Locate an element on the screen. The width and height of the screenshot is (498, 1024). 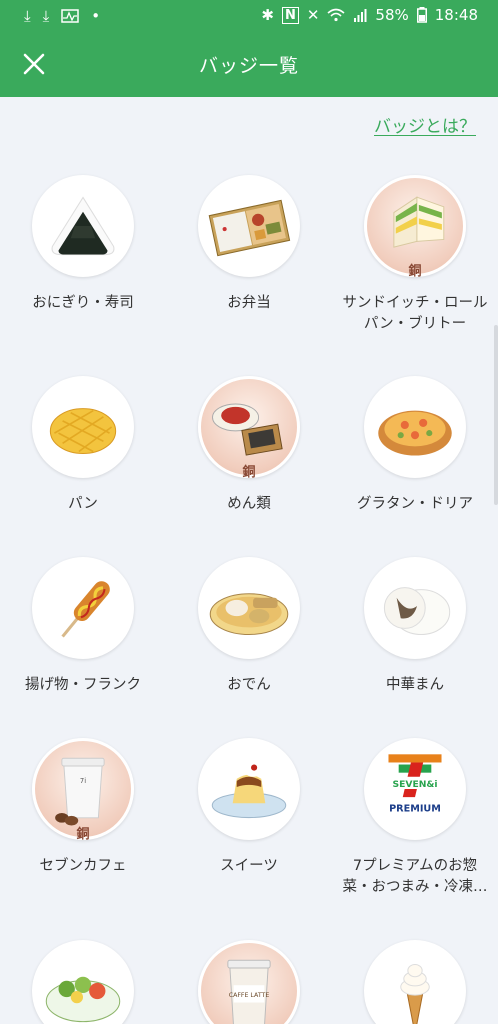
clock: 18:48 is located at coordinates (456, 15).